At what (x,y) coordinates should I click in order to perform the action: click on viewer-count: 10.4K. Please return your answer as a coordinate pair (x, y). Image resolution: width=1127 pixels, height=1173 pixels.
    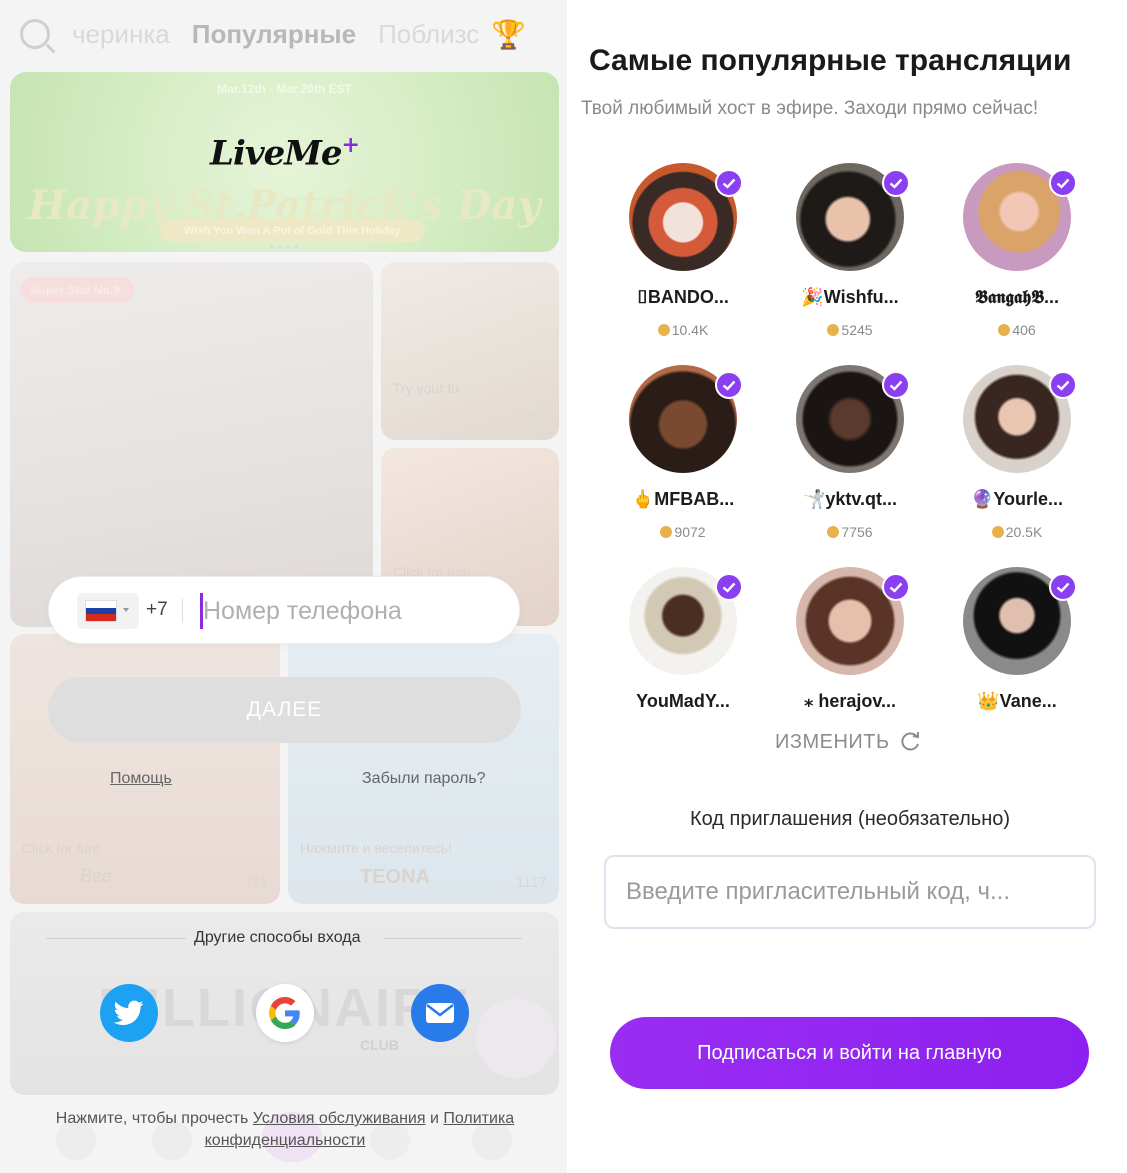
    Looking at the image, I should click on (690, 330).